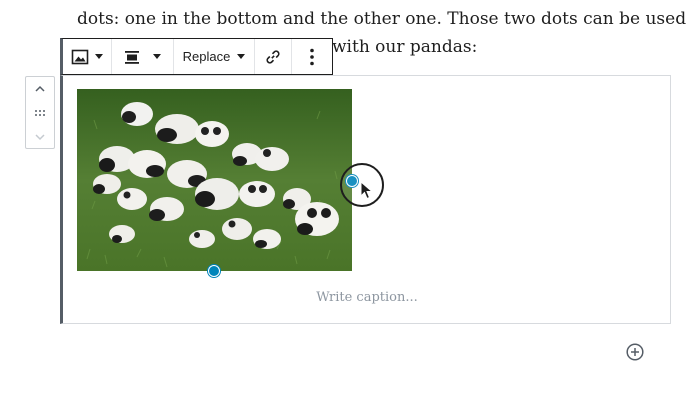 This screenshot has width=698, height=400. I want to click on drag-handle-button, so click(40, 113).